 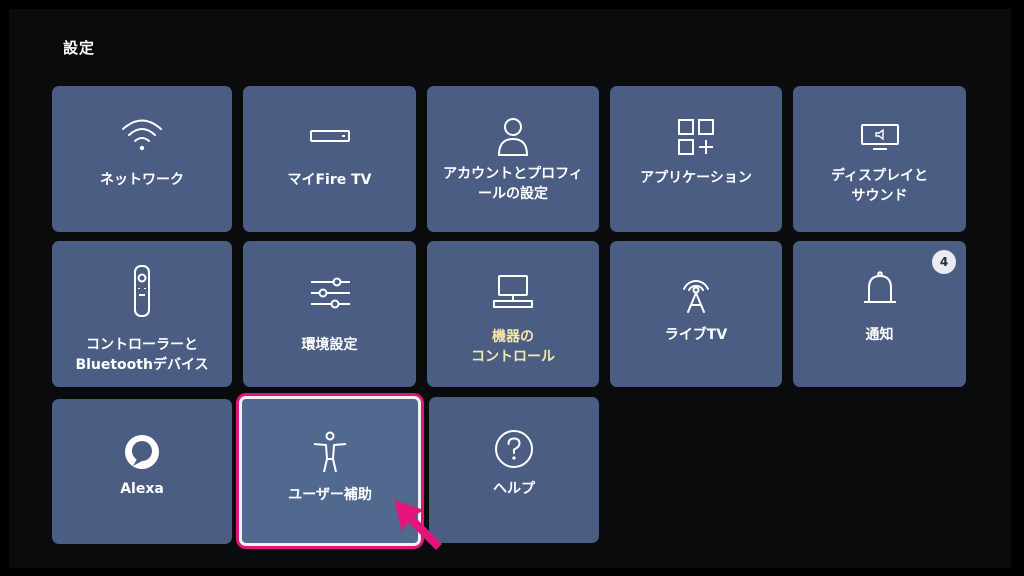 What do you see at coordinates (330, 495) in the screenshot?
I see `tile-label: ユーザー補助` at bounding box center [330, 495].